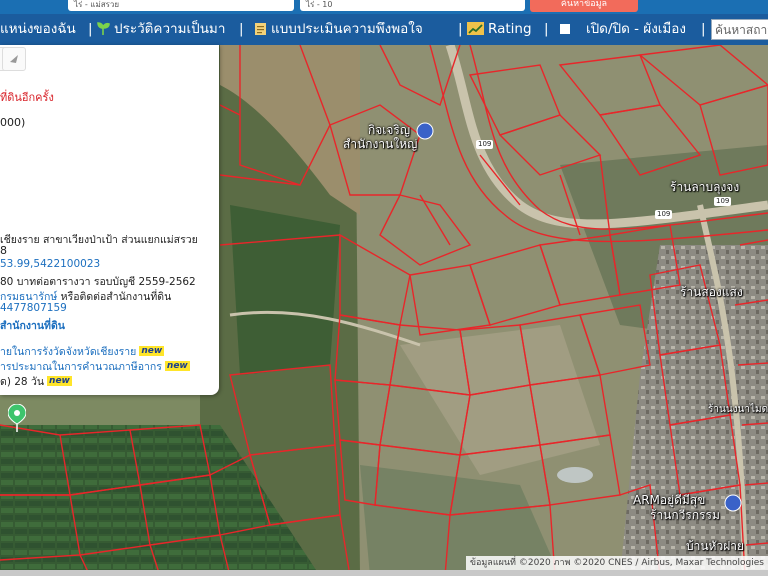  What do you see at coordinates (50, 264) in the screenshot?
I see `coordinates-link: 53.99,5422100023` at bounding box center [50, 264].